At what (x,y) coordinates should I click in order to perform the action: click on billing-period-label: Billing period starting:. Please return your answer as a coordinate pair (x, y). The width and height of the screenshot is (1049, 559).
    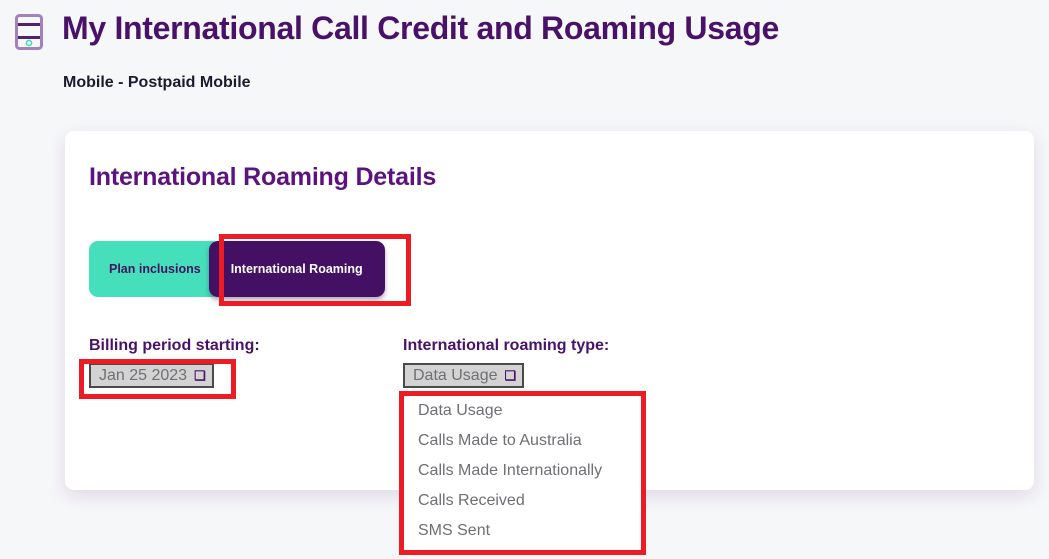
    Looking at the image, I should click on (174, 345).